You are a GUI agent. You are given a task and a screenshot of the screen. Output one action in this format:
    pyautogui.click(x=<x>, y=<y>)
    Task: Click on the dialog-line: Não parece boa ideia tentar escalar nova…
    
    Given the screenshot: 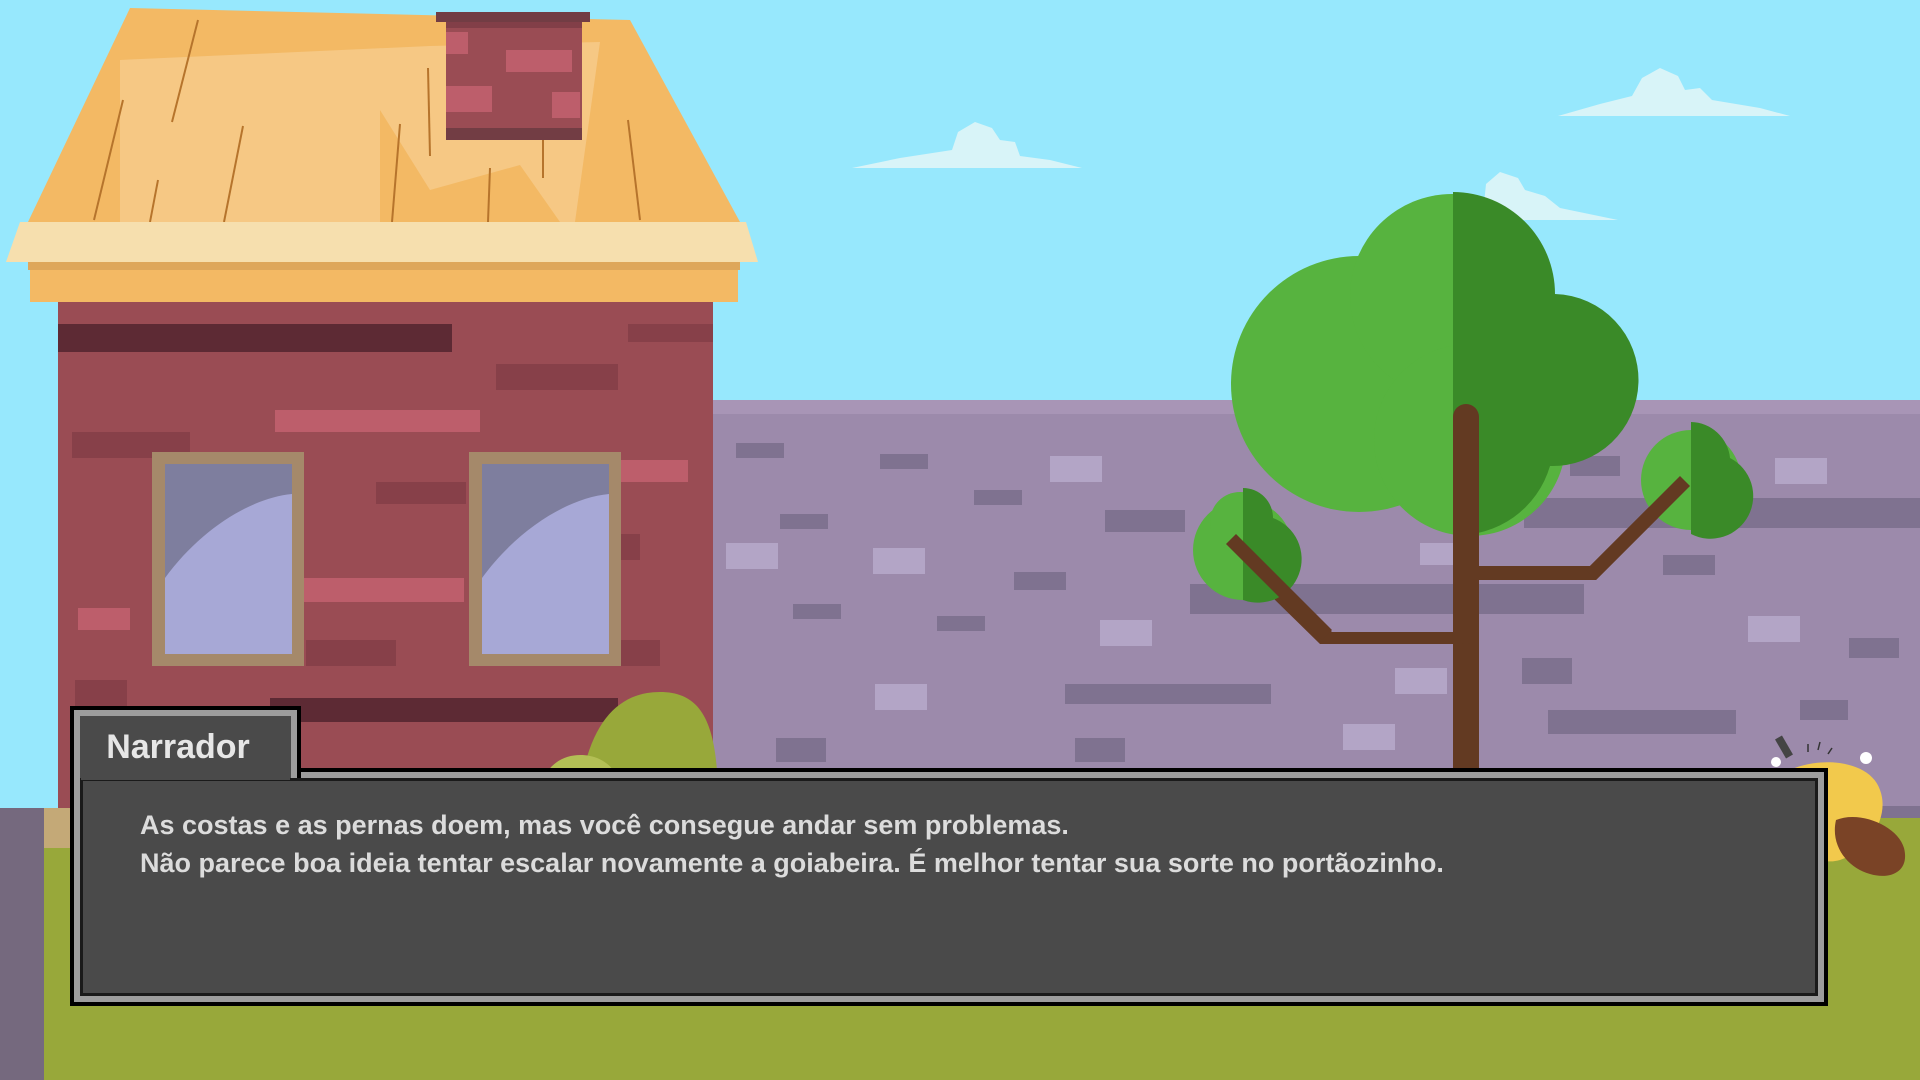 What is the action you would take?
    pyautogui.click(x=792, y=863)
    